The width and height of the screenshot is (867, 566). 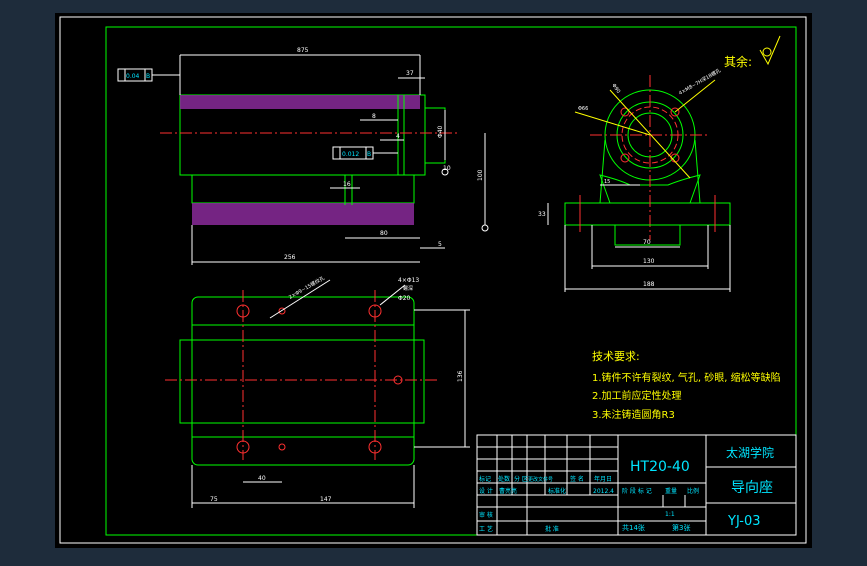 What do you see at coordinates (637, 491) in the screenshot?
I see `stage-label: 阶 段 标 记` at bounding box center [637, 491].